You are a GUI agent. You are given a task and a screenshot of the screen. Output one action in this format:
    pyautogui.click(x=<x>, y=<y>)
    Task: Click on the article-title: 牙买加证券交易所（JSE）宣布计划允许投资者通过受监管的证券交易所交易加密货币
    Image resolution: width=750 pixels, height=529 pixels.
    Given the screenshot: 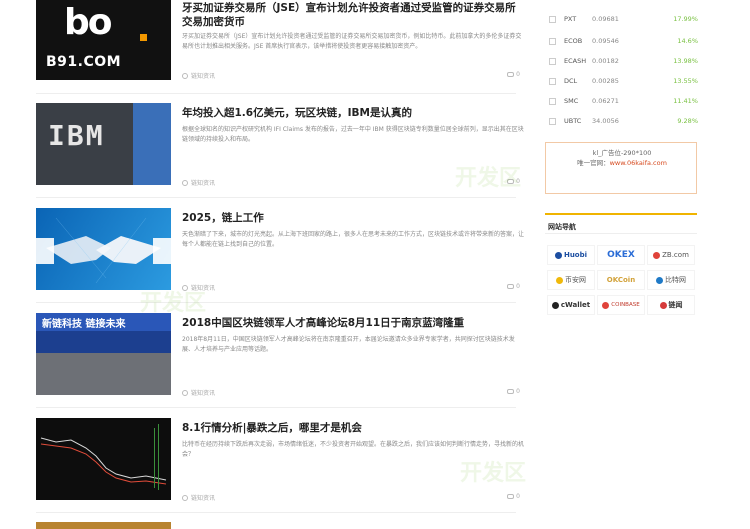 What is the action you would take?
    pyautogui.click(x=354, y=15)
    